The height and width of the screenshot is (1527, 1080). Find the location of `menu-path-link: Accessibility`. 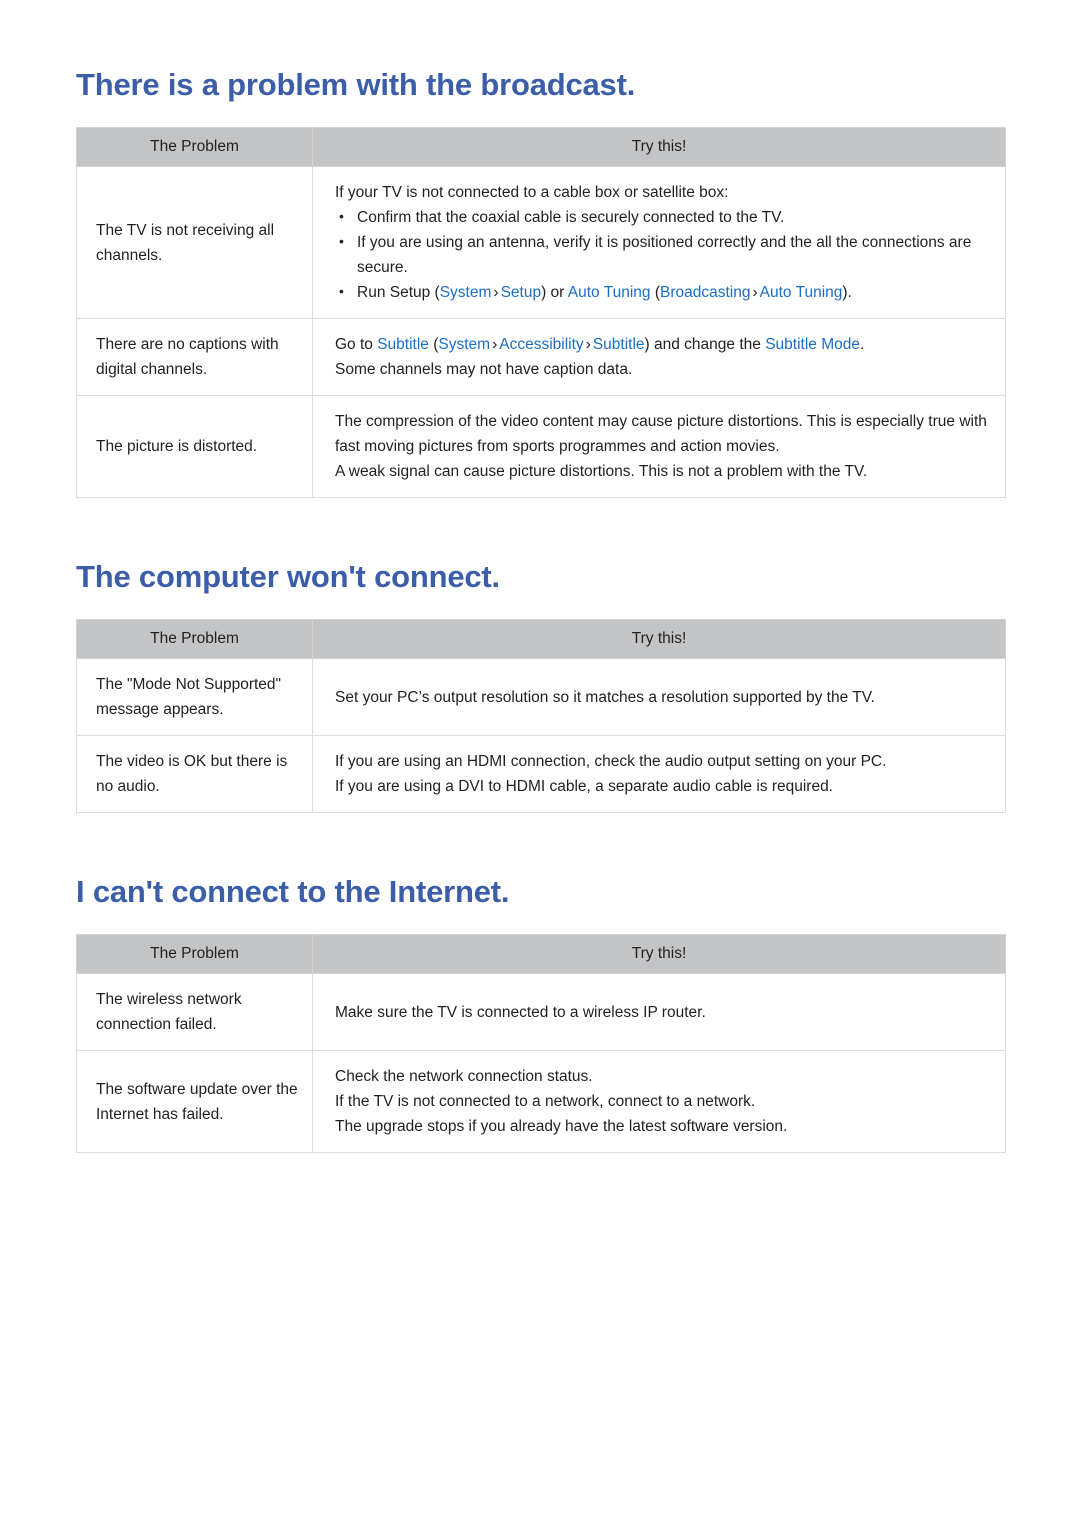

menu-path-link: Accessibility is located at coordinates (541, 345).